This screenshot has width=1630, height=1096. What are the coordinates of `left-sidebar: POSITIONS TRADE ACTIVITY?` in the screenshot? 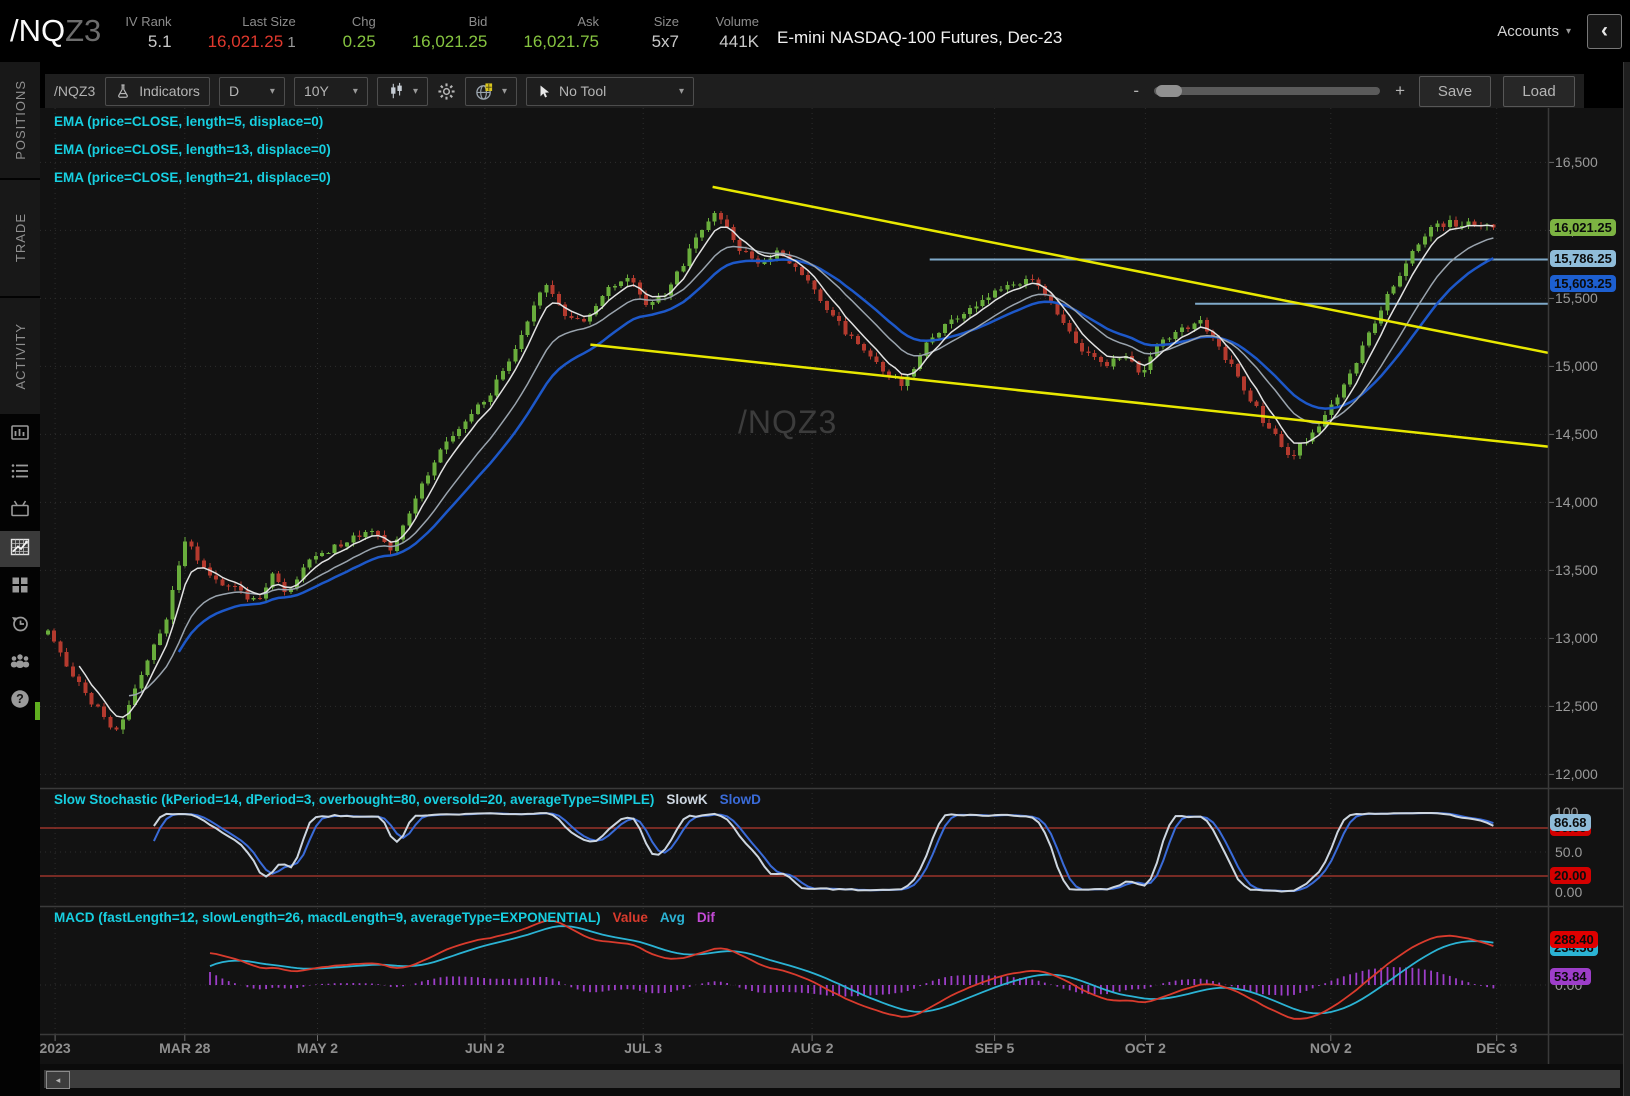 It's located at (20, 579).